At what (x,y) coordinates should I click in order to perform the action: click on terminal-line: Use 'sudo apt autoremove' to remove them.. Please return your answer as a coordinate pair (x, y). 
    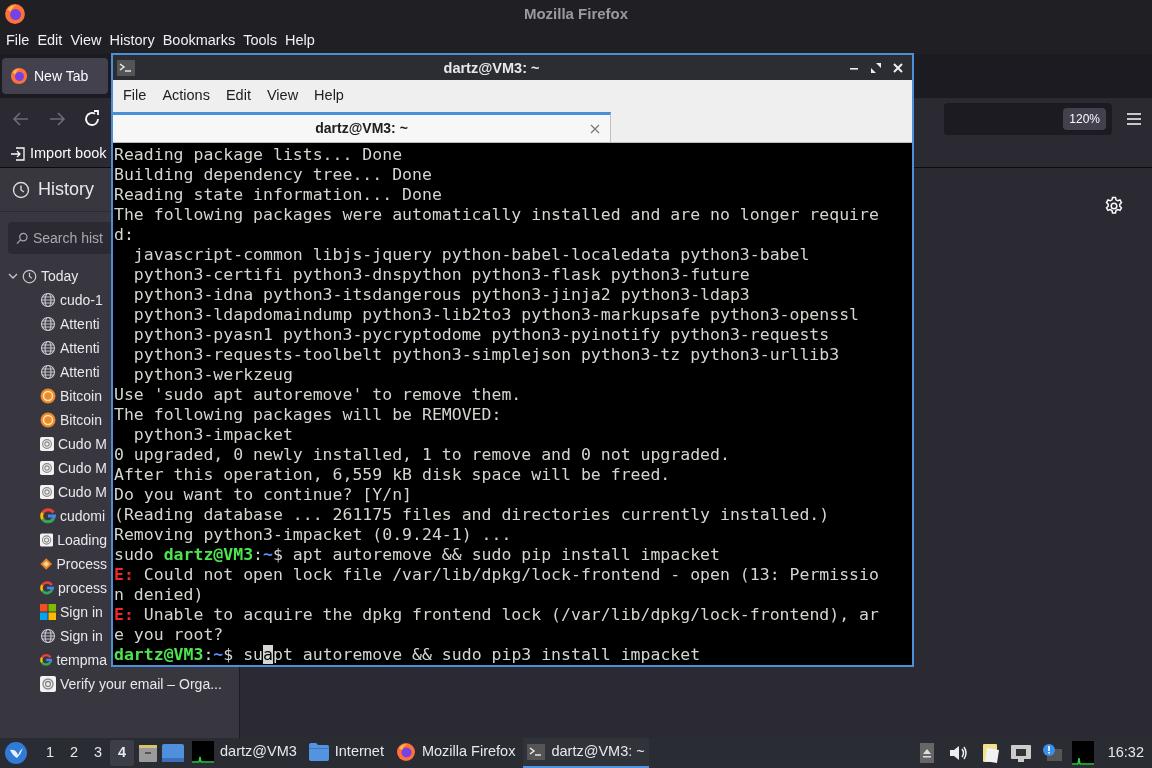
    Looking at the image, I should click on (318, 394).